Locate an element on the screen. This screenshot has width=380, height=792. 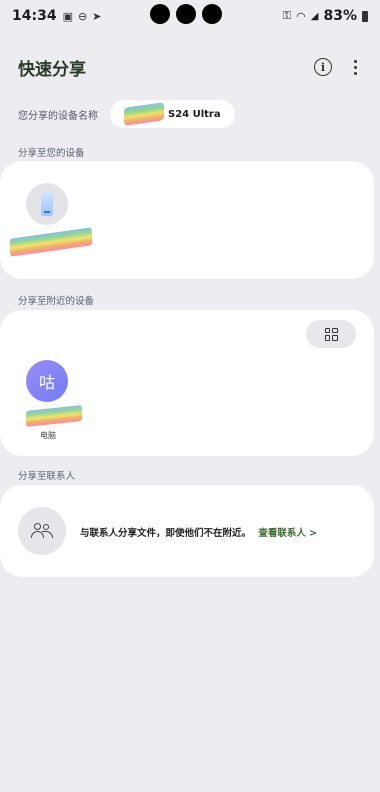
minus-circle-icon: ⊖ is located at coordinates (82, 16).